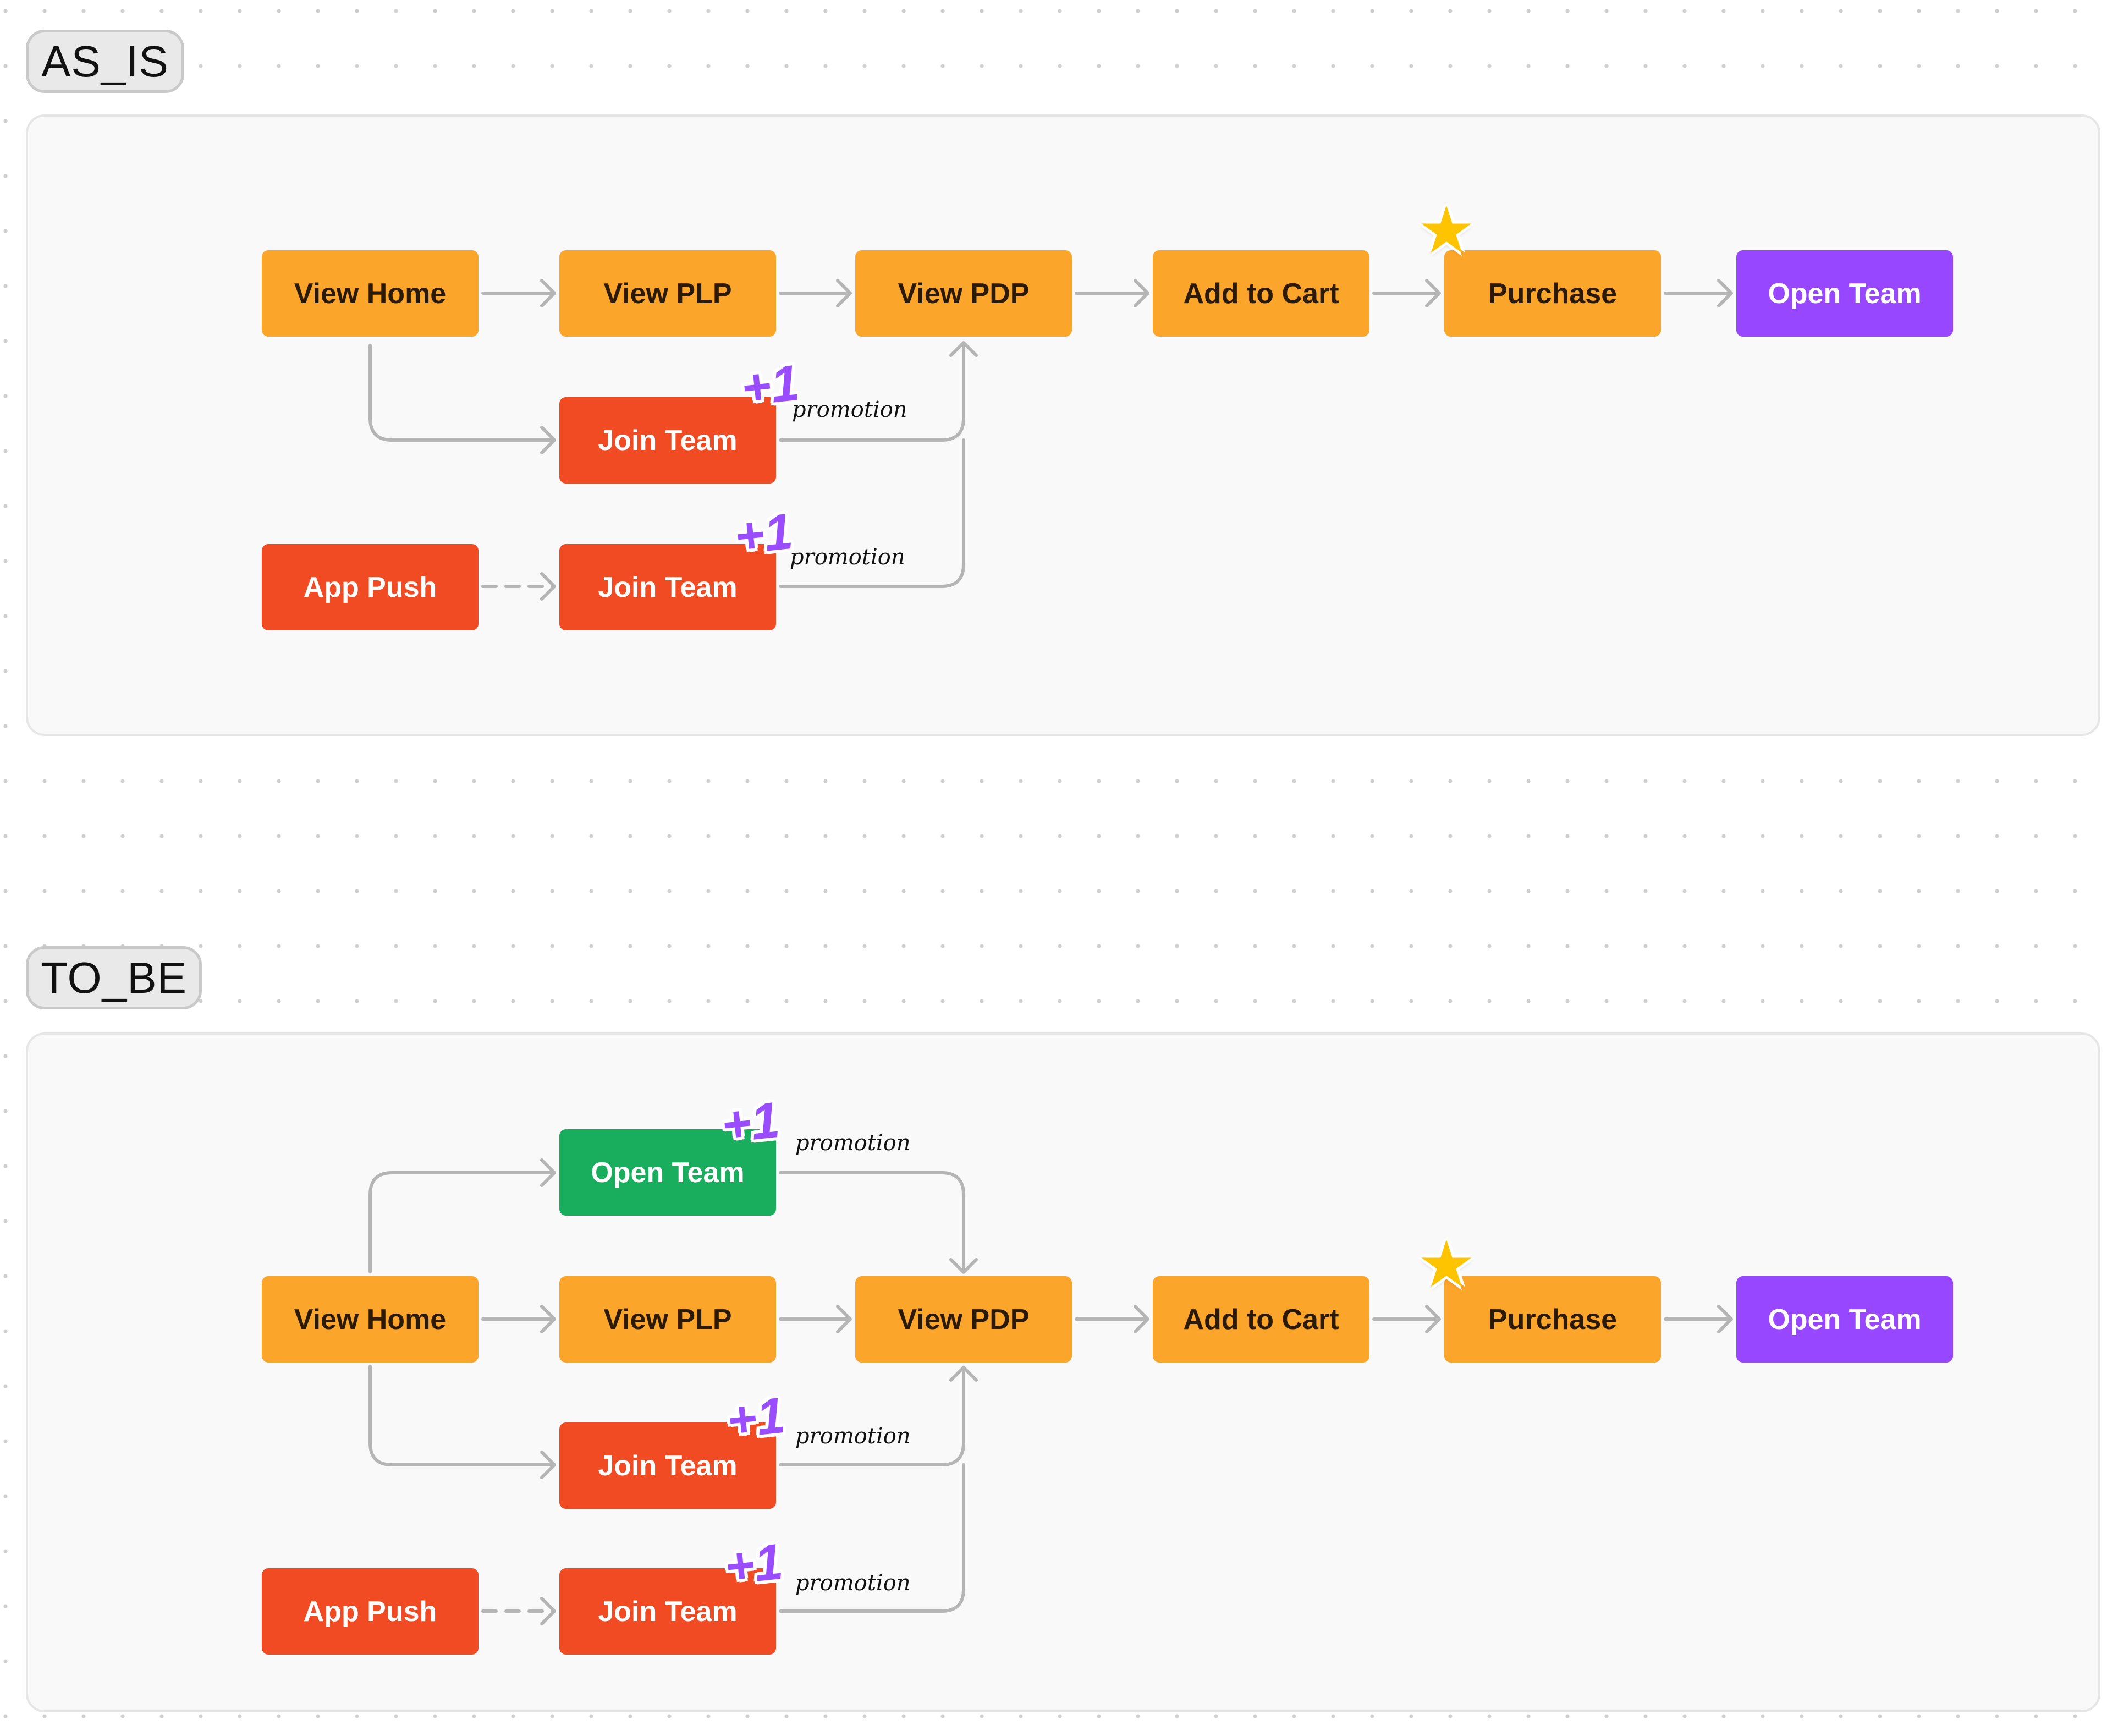 Image resolution: width=2112 pixels, height=1736 pixels. Describe the element at coordinates (518, 1319) in the screenshot. I see `to-be-arrow-home-plp` at that location.